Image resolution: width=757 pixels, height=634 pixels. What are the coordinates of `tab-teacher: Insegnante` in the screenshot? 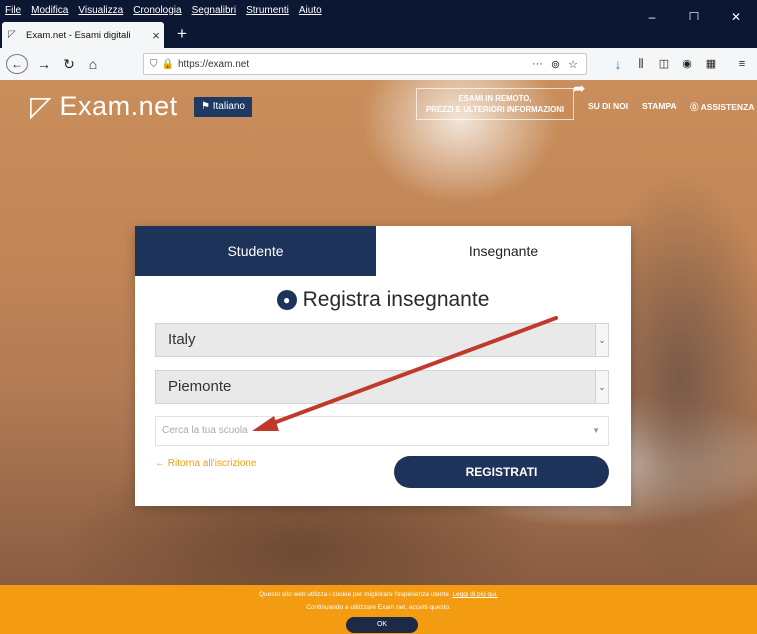 It's located at (503, 251).